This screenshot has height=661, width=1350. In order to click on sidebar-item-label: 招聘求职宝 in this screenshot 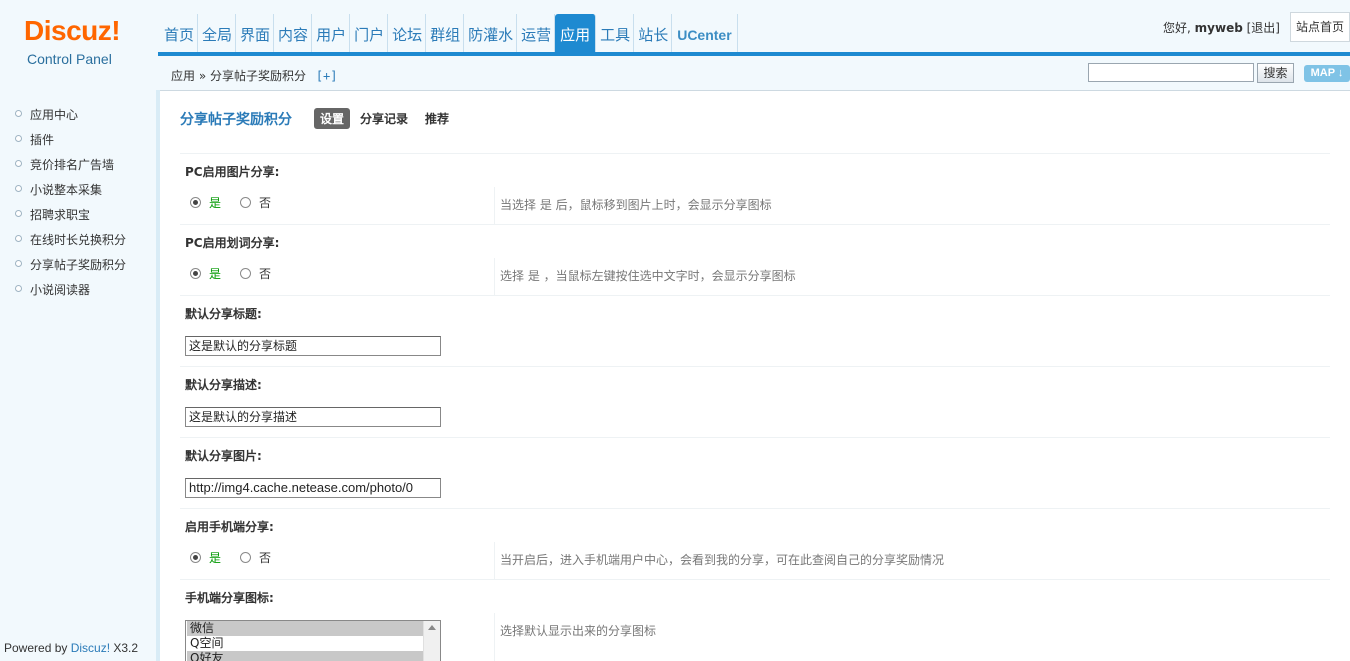, I will do `click(60, 215)`.